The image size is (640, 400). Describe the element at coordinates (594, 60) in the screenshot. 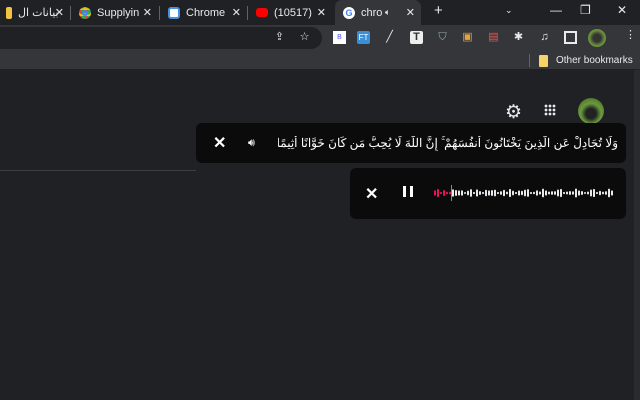

I see `other-bookmarks: Other bookmarks` at that location.